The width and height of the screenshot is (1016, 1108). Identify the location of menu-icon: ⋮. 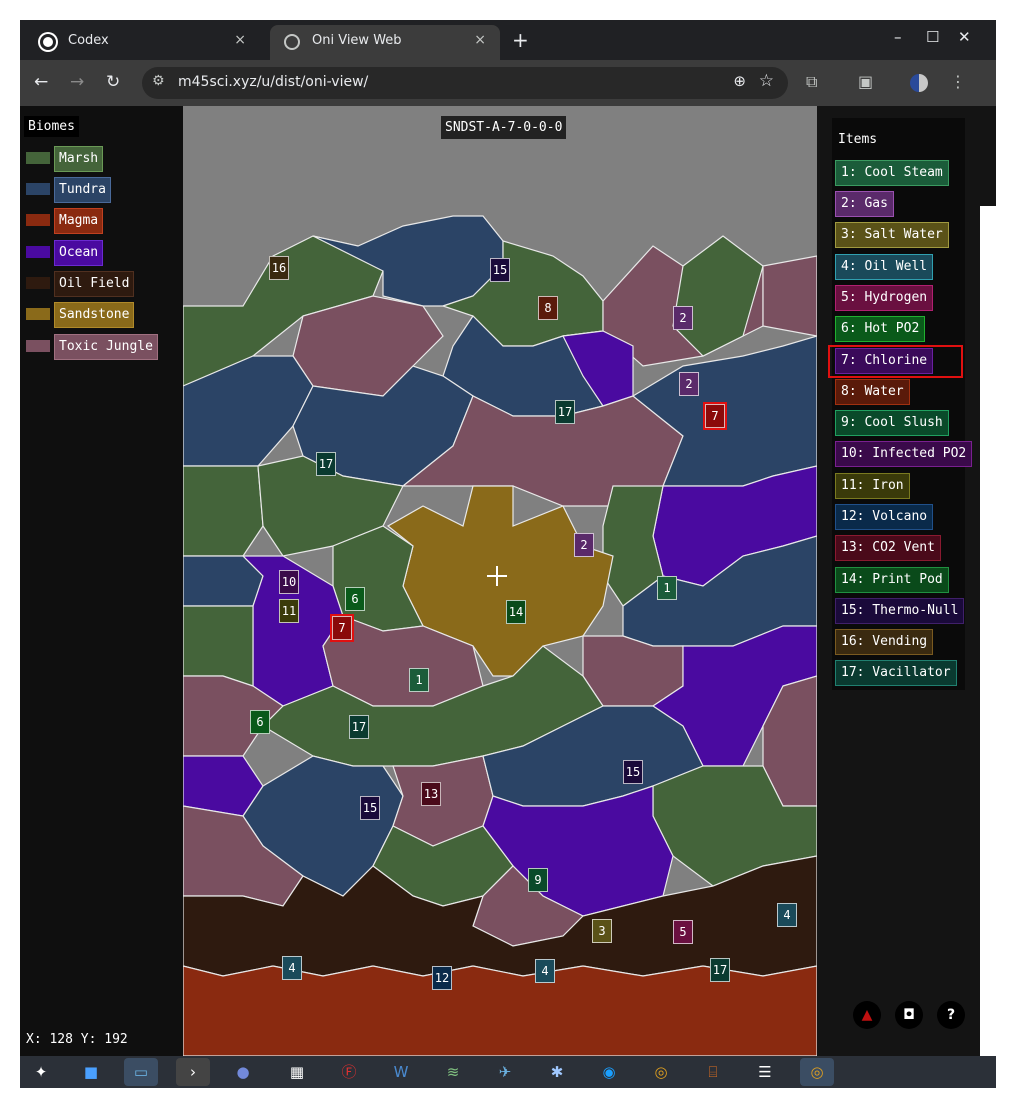
(958, 81).